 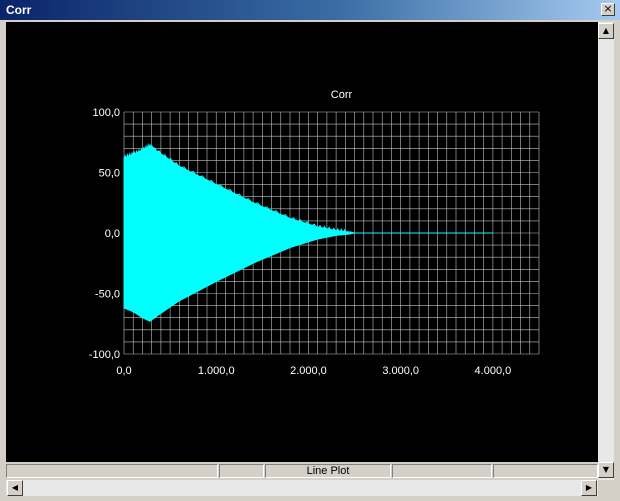 What do you see at coordinates (342, 95) in the screenshot?
I see `chart-title: Corr` at bounding box center [342, 95].